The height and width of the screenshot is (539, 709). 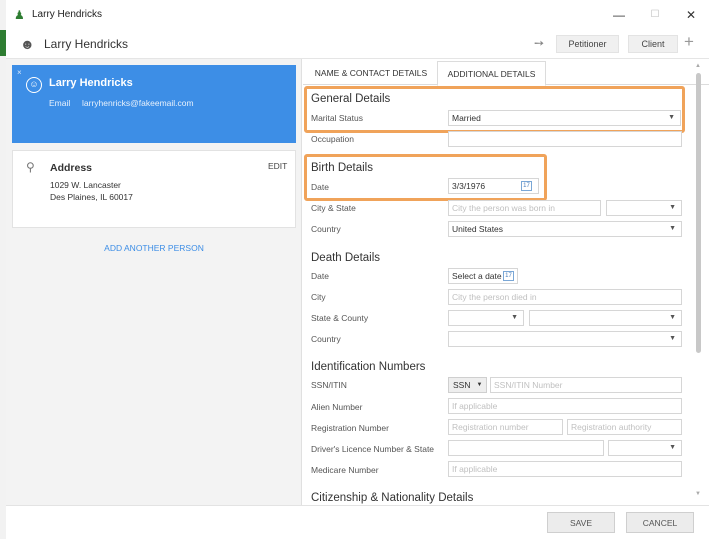 What do you see at coordinates (337, 407) in the screenshot?
I see `alien-number-label: Alien Number` at bounding box center [337, 407].